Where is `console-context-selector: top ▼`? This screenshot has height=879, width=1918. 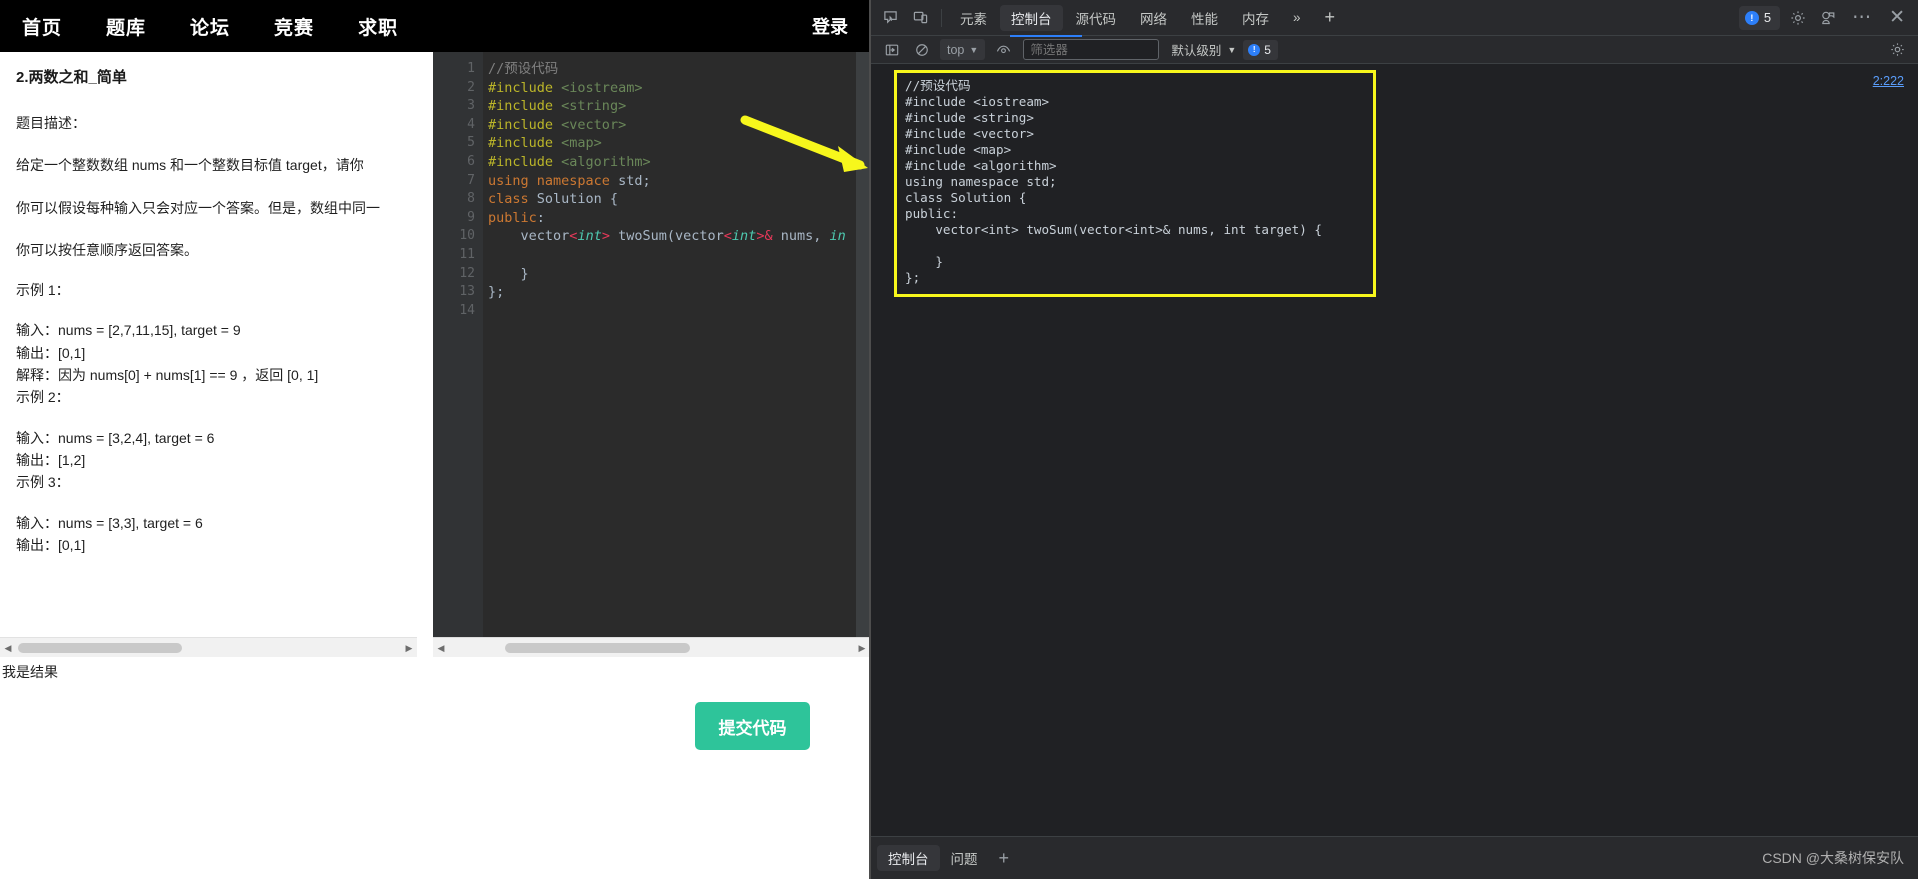 console-context-selector: top ▼ is located at coordinates (963, 49).